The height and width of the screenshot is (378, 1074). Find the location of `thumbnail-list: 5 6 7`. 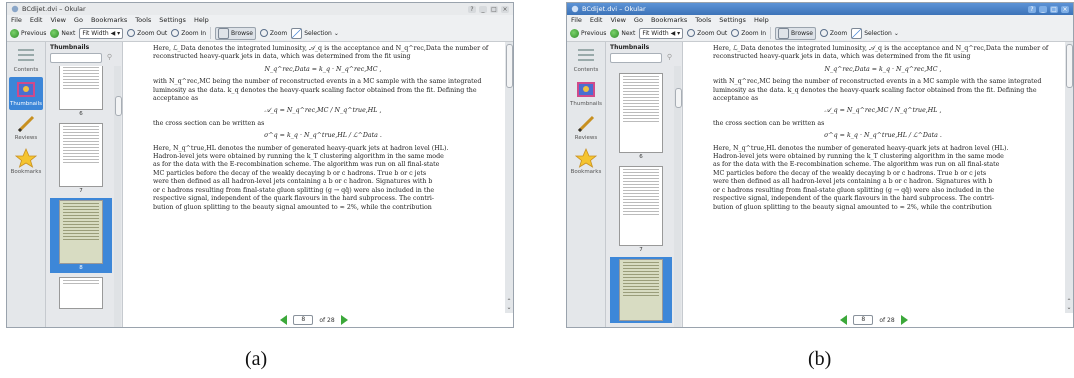

thumbnail-list: 5 6 7 is located at coordinates (641, 196).